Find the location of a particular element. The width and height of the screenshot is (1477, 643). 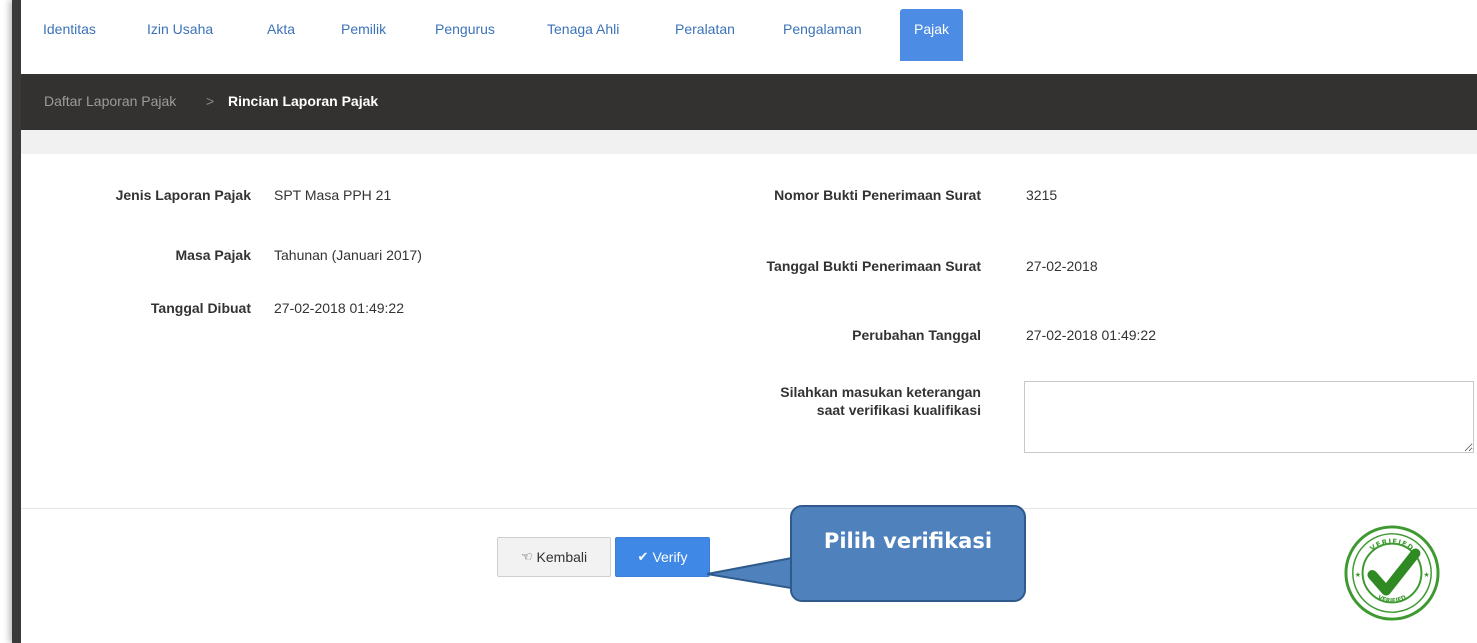

tab-pengalaman: Pengalaman is located at coordinates (822, 29).